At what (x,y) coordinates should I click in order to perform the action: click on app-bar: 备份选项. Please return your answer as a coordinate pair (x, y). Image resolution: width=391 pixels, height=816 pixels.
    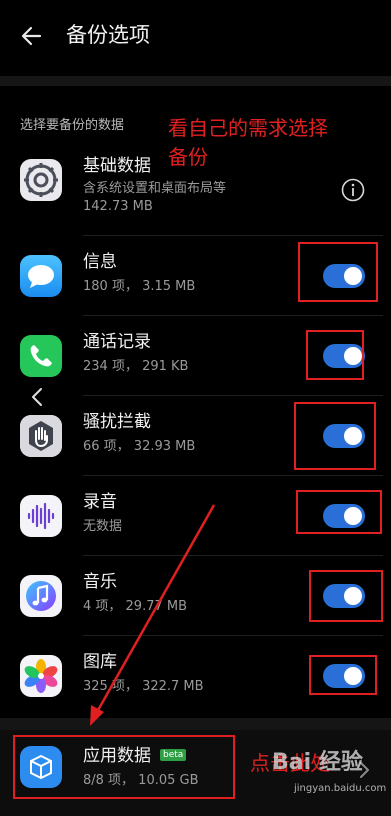
    Looking at the image, I should click on (195, 38).